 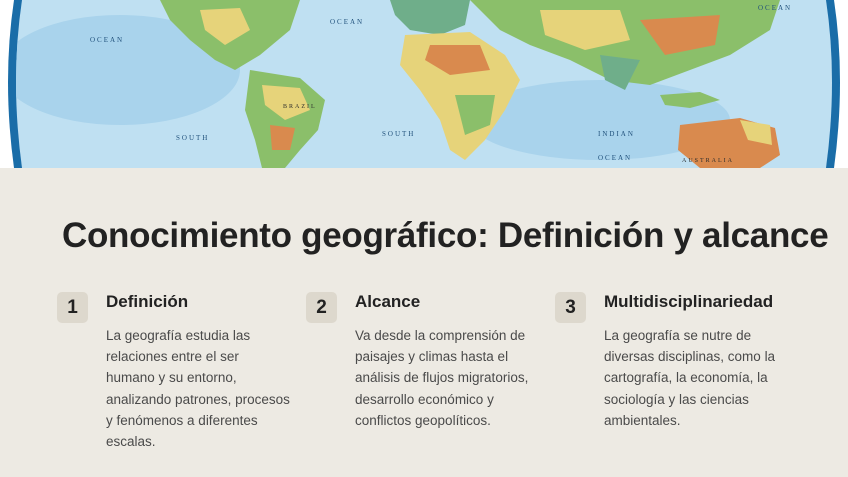 What do you see at coordinates (300, 107) in the screenshot?
I see `map-label: BRAZIL` at bounding box center [300, 107].